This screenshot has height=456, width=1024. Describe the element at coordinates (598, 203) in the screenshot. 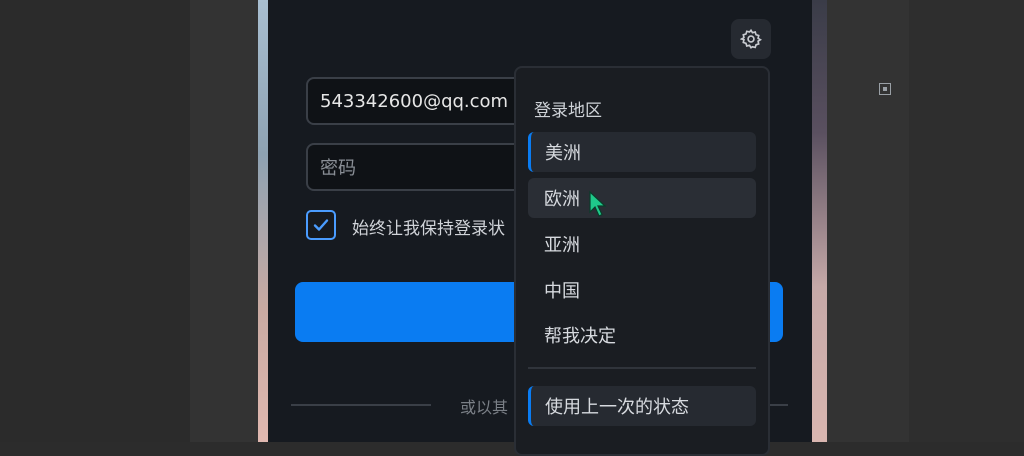

I see `mouse-cursor-icon` at that location.